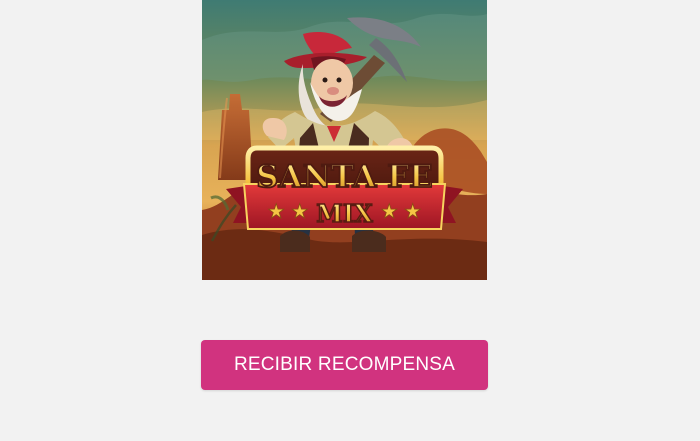  What do you see at coordinates (287, 212) in the screenshot?
I see `logo-stars-left: ★ ★` at bounding box center [287, 212].